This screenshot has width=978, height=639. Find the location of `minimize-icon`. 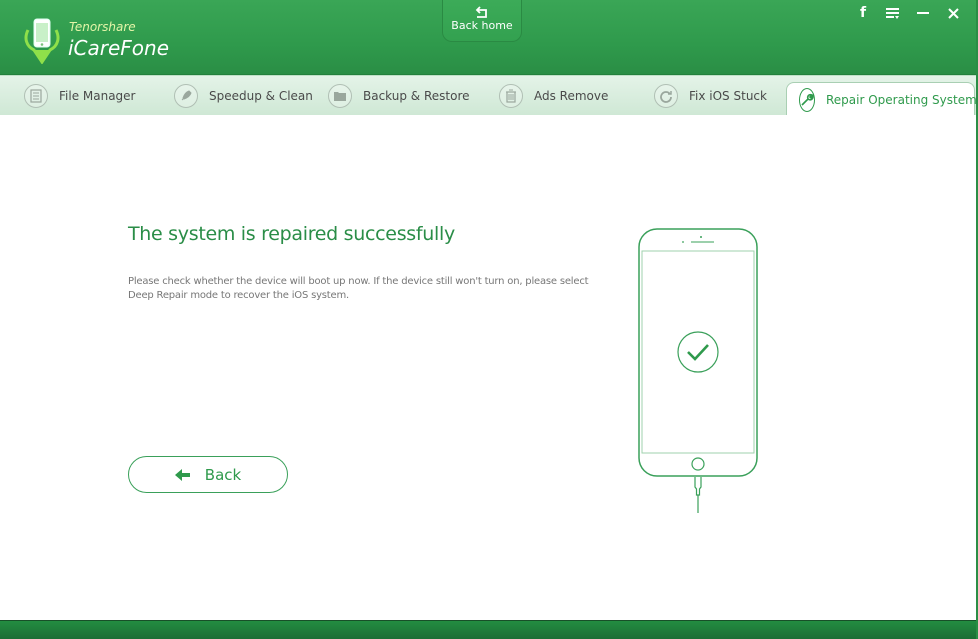

minimize-icon is located at coordinates (923, 13).